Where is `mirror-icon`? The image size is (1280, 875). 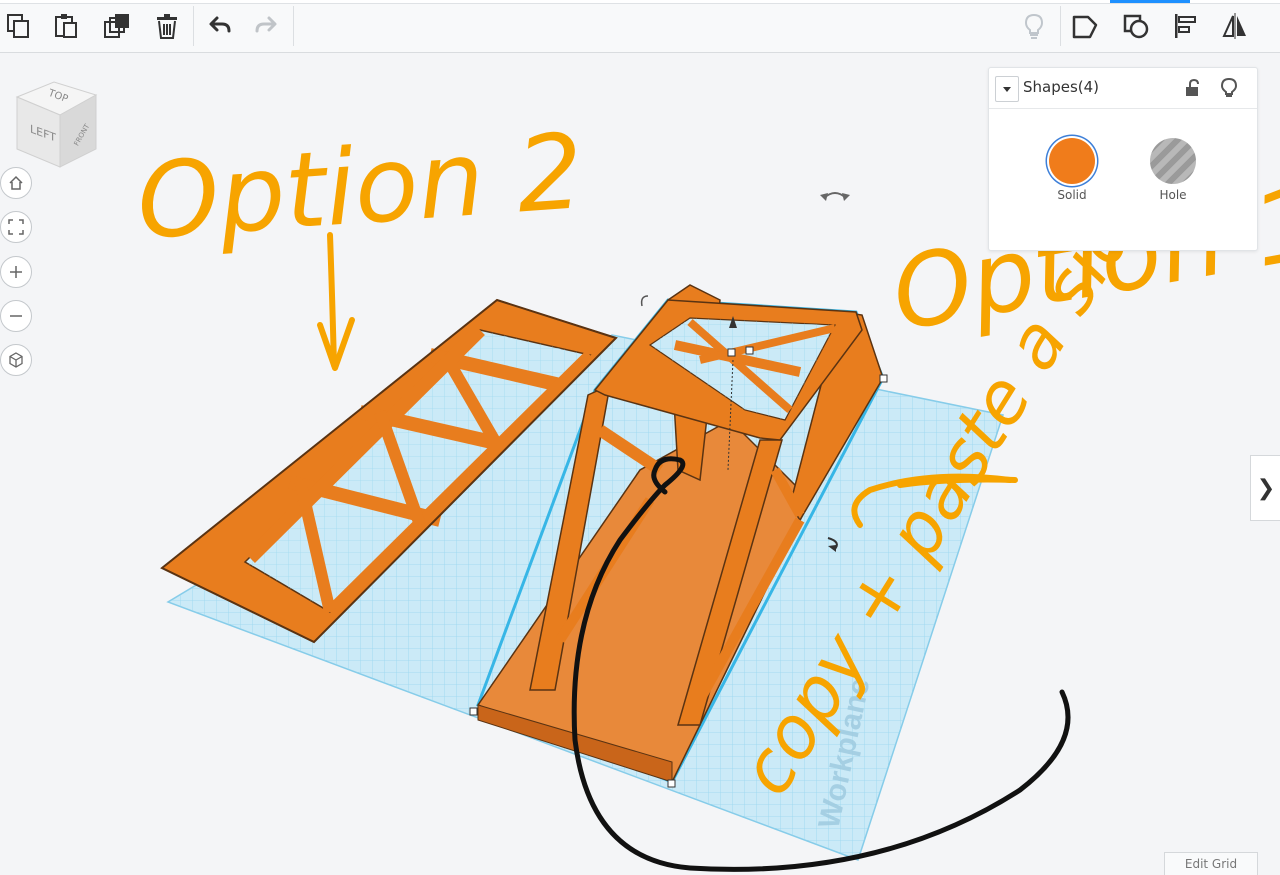 mirror-icon is located at coordinates (1234, 26).